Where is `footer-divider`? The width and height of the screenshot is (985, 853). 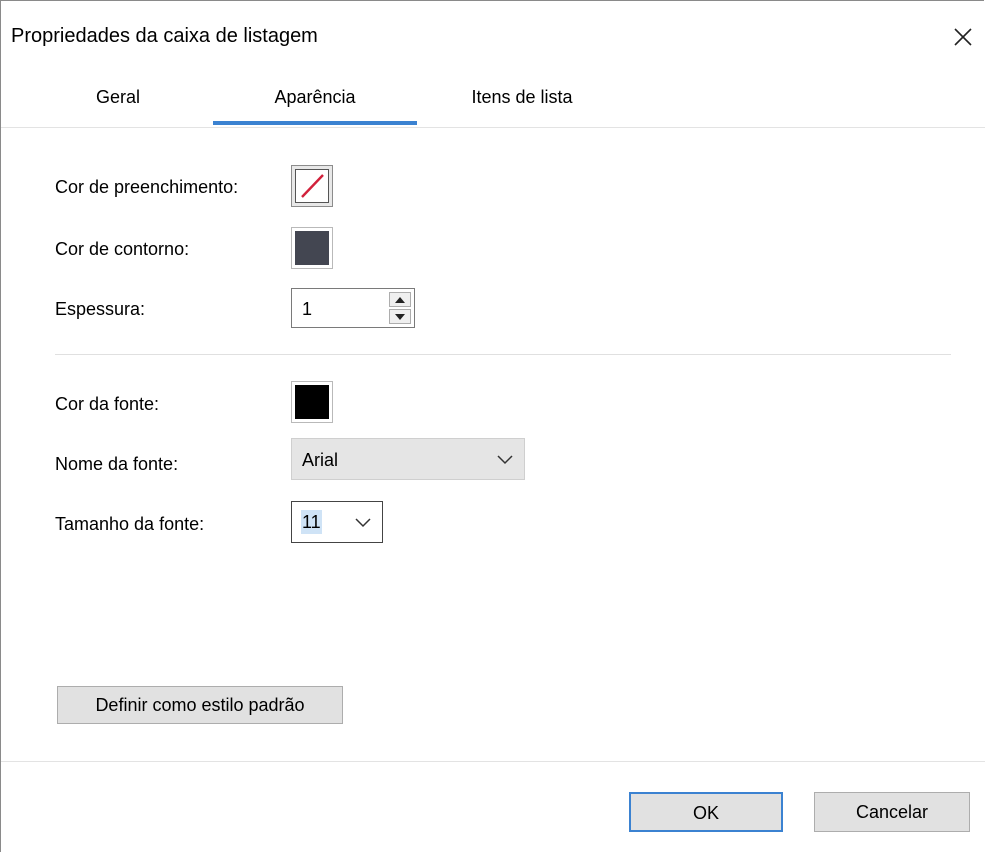
footer-divider is located at coordinates (493, 761).